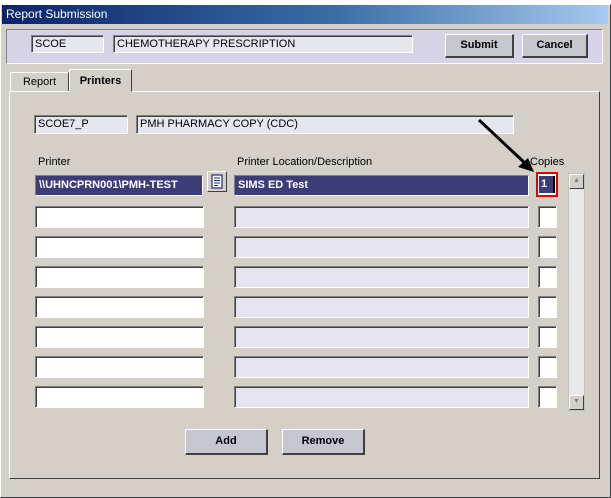 Image resolution: width=611 pixels, height=498 pixels. Describe the element at coordinates (576, 292) in the screenshot. I see `printer-list-scrollbar: ▲ ▼` at that location.